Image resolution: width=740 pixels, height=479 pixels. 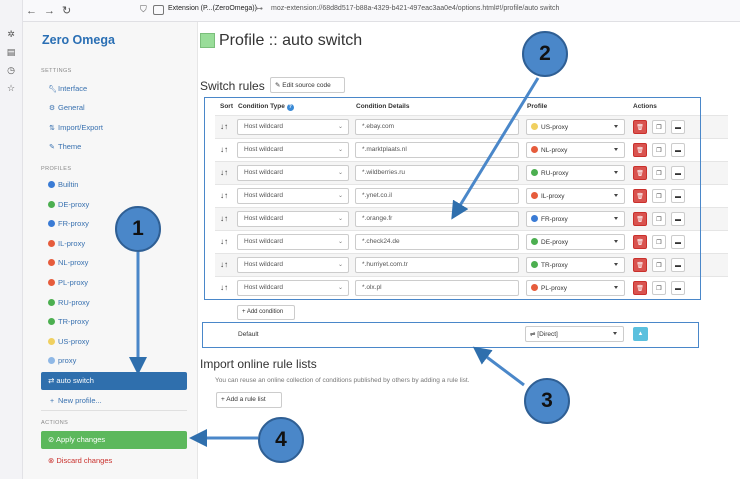 What do you see at coordinates (138, 229) in the screenshot?
I see `callout-1: 1` at bounding box center [138, 229].